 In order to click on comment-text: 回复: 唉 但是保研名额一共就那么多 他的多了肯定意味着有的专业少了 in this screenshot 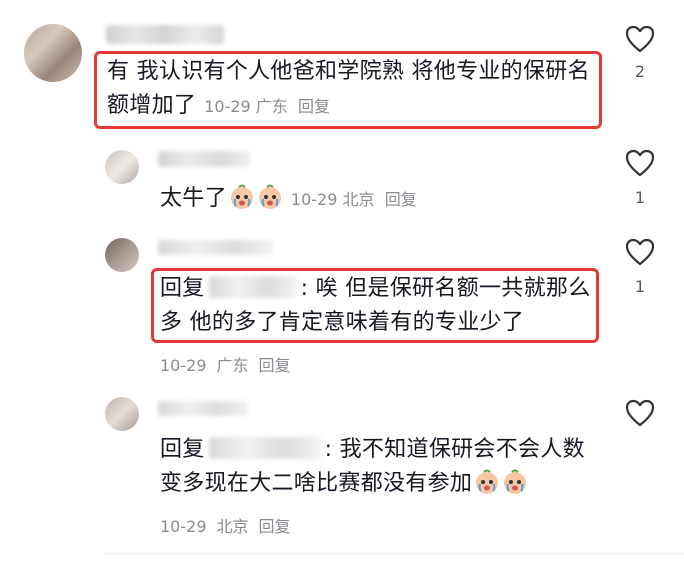, I will do `click(375, 305)`.